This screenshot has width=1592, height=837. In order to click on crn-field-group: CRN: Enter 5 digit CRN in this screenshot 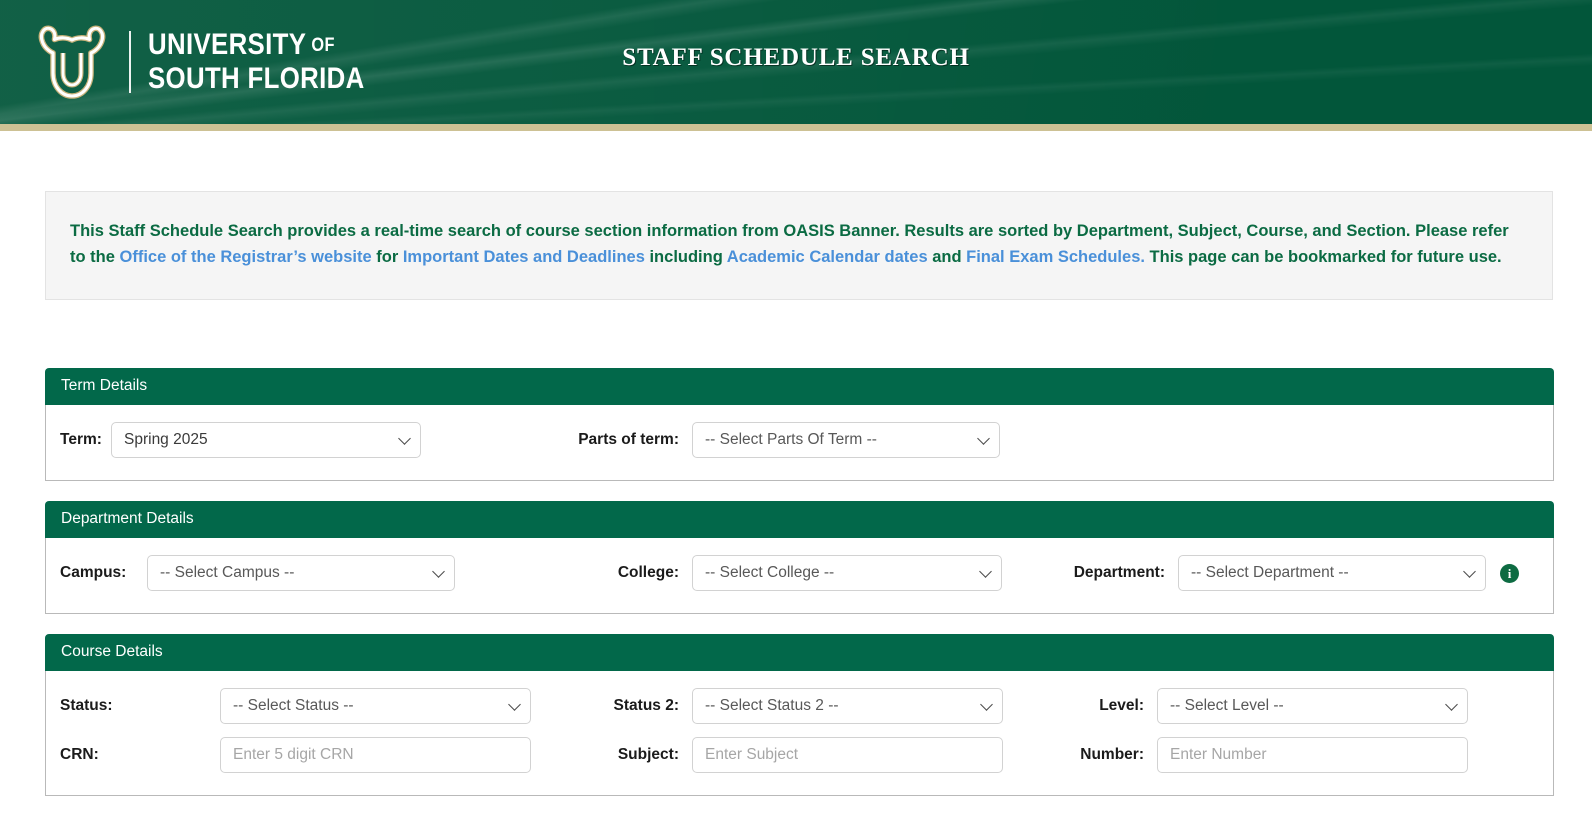, I will do `click(316, 755)`.